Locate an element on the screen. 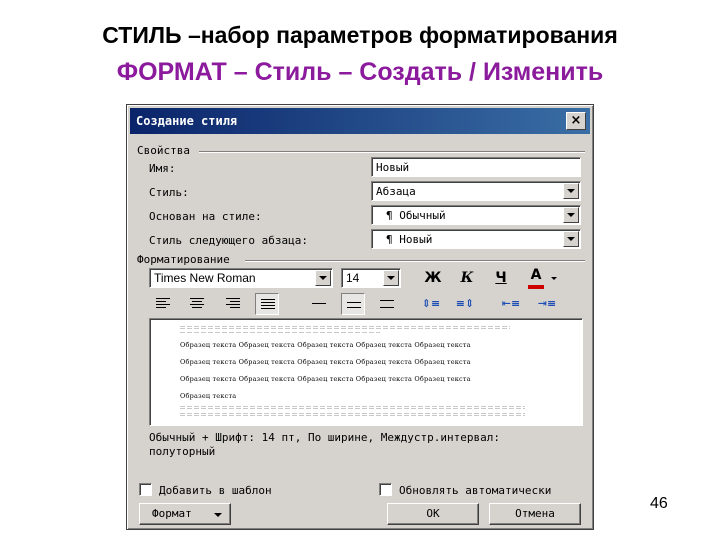  space-before-button: ⇕≡ is located at coordinates (431, 304).